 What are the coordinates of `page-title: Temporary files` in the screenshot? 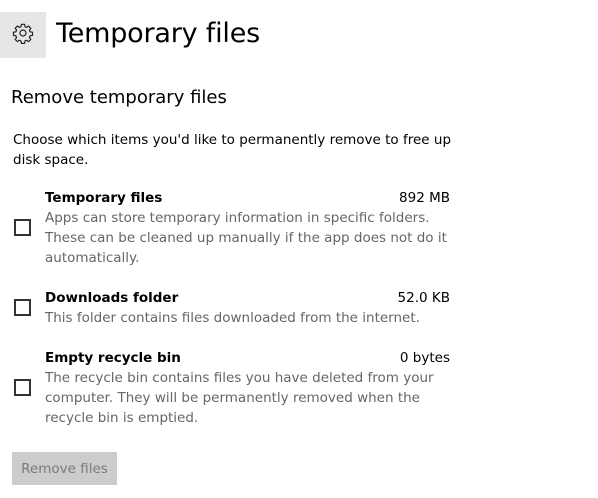 It's located at (158, 33).